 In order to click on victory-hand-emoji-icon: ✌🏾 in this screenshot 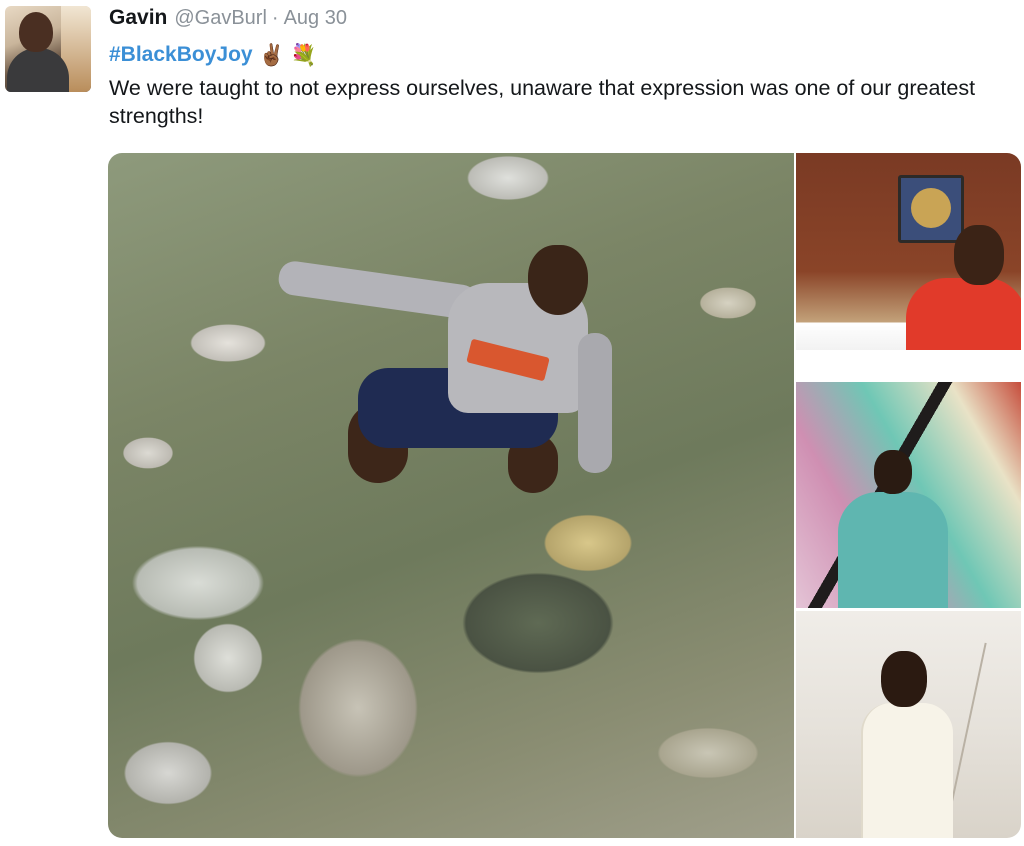, I will do `click(271, 55)`.